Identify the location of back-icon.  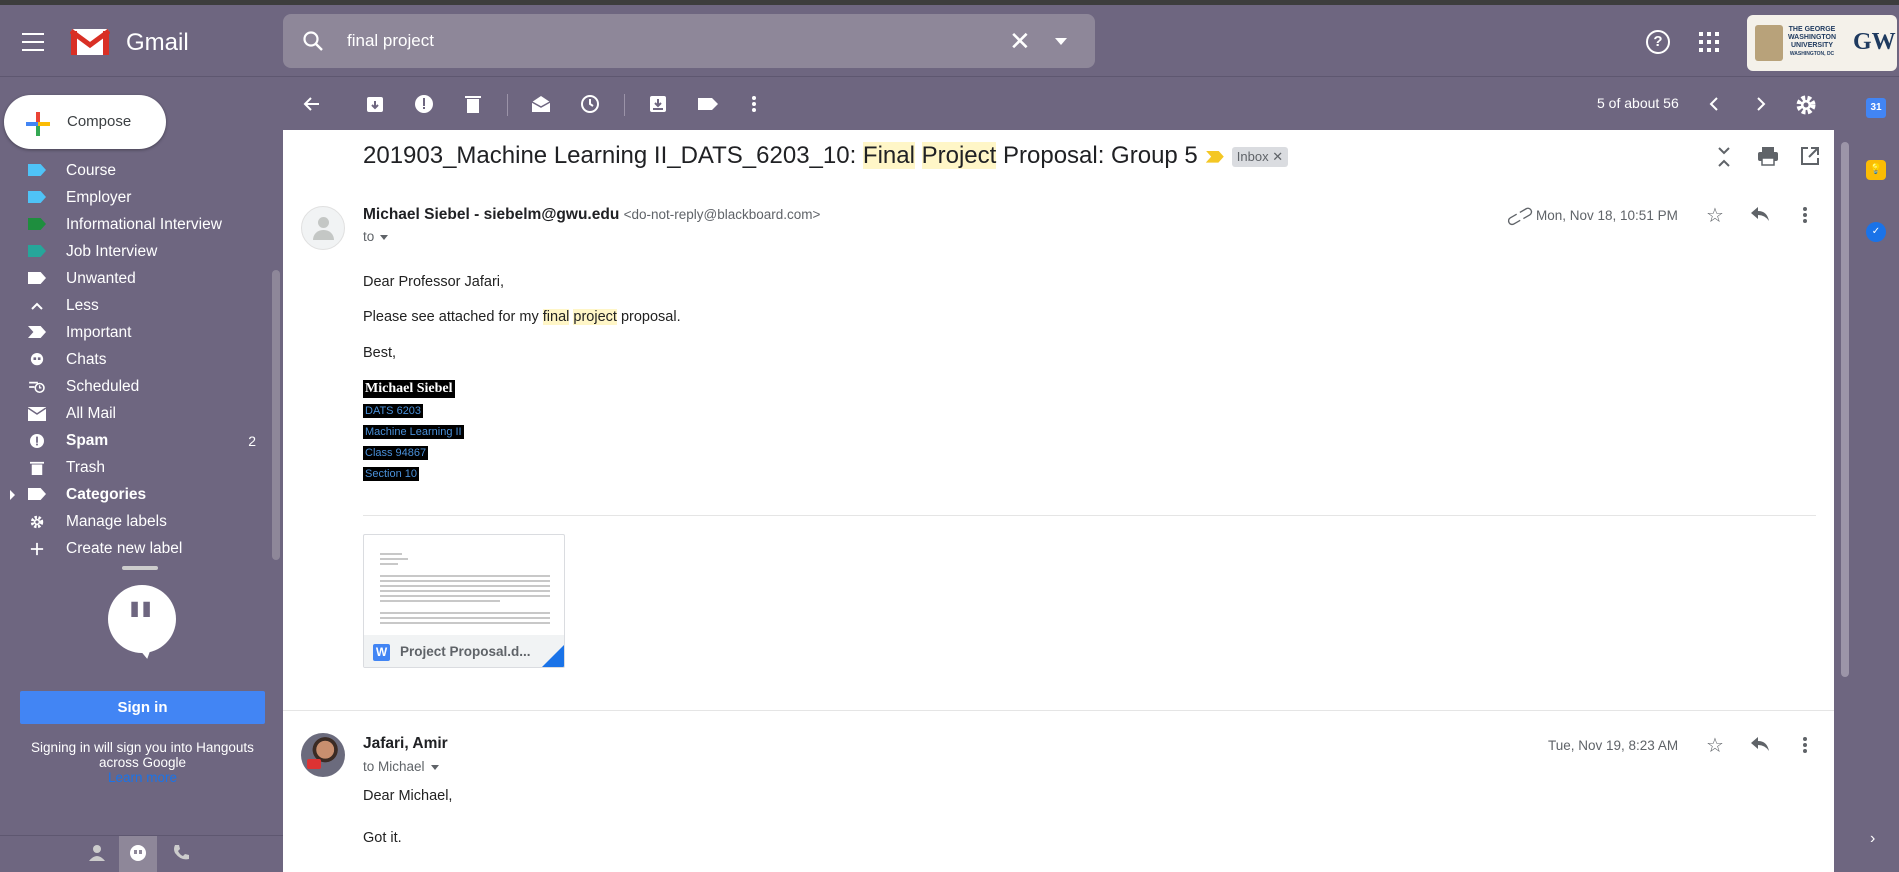
(312, 104).